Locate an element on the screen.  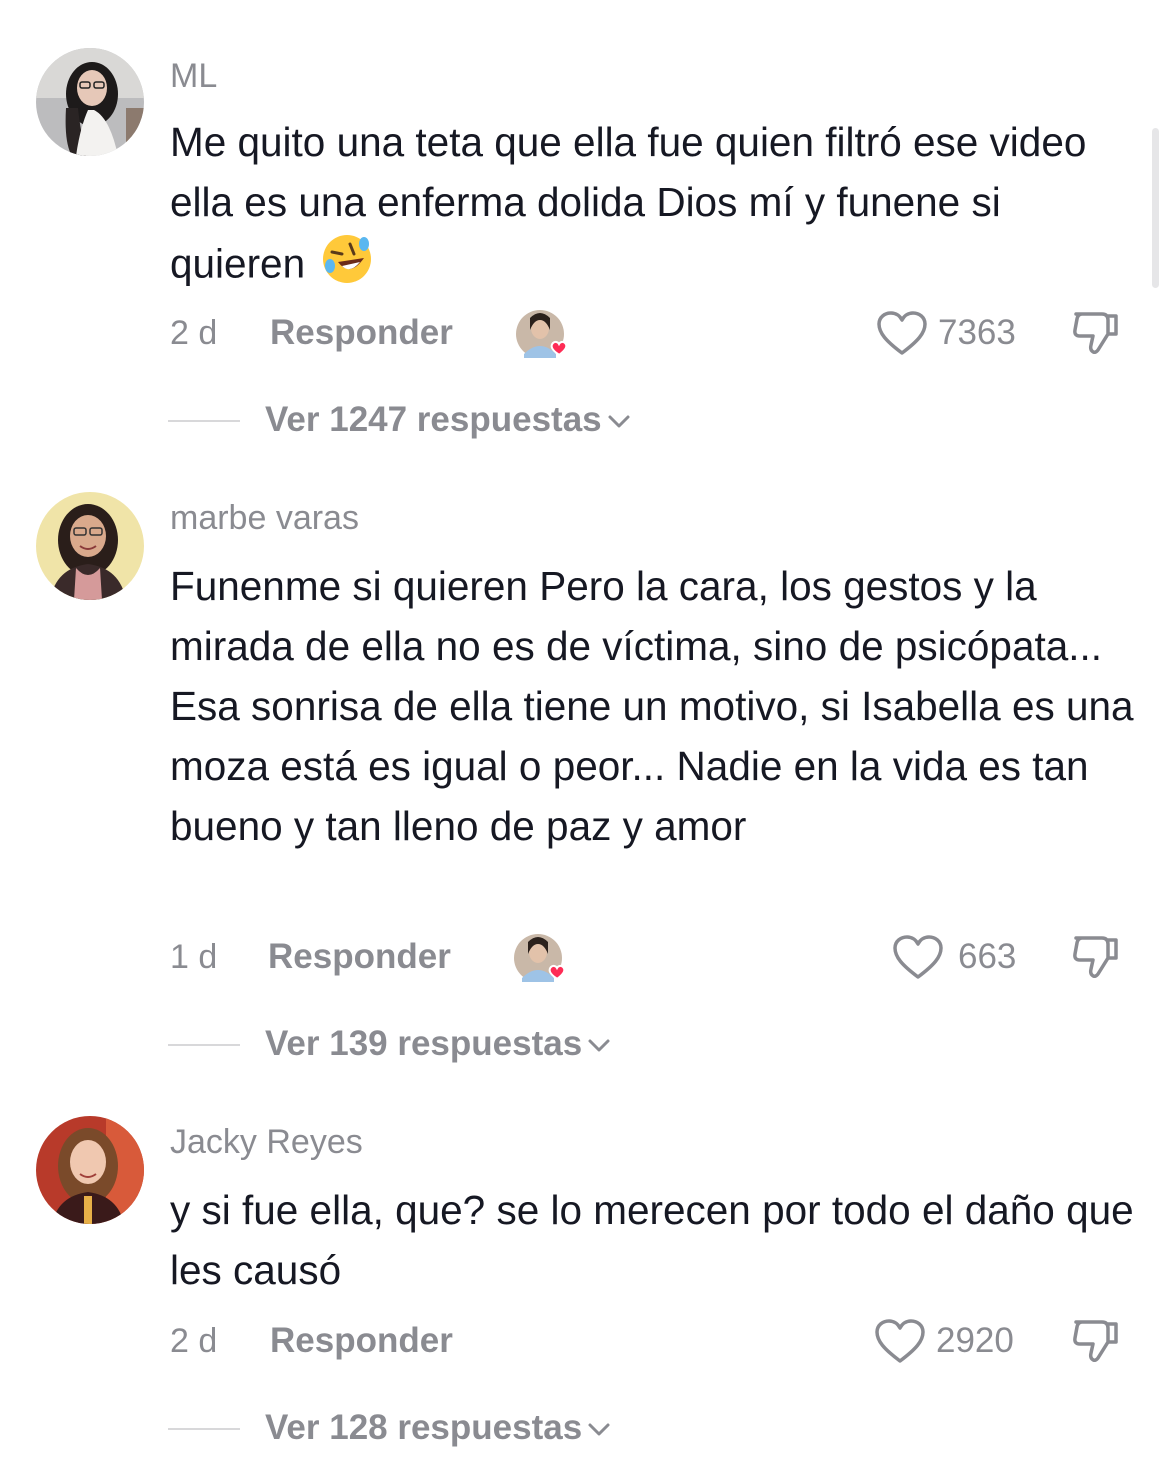
comment-username: ML is located at coordinates (193, 76).